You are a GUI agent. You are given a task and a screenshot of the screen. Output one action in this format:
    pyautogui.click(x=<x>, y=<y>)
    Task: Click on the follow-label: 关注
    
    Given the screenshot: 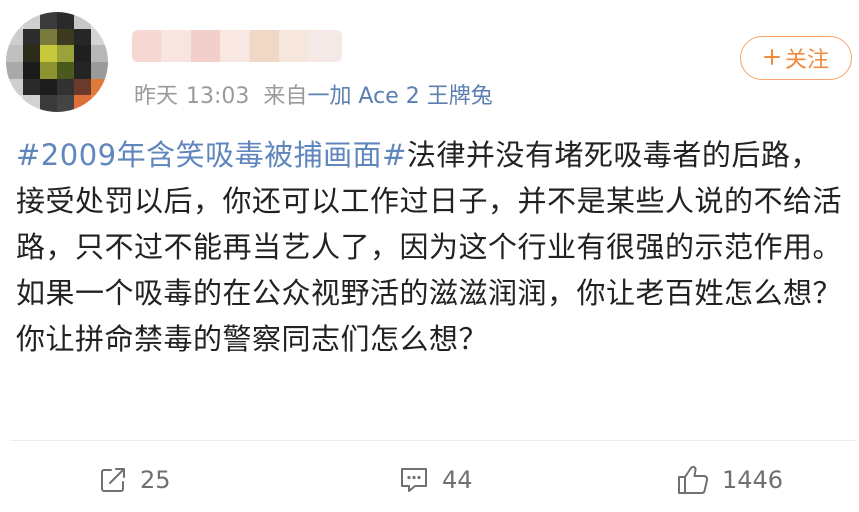 What is the action you would take?
    pyautogui.click(x=806, y=60)
    